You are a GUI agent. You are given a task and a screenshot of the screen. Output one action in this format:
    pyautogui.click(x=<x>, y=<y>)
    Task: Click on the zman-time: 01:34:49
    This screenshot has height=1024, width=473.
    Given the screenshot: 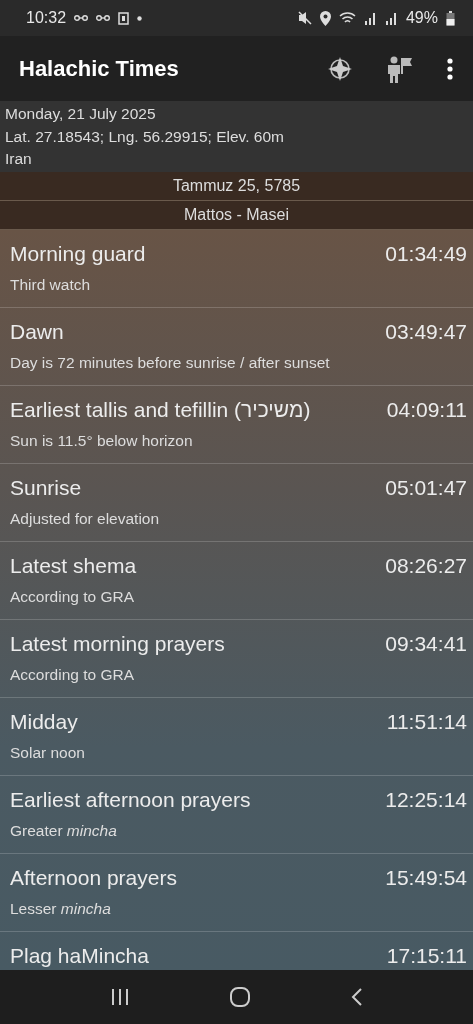 What is the action you would take?
    pyautogui.click(x=426, y=253)
    